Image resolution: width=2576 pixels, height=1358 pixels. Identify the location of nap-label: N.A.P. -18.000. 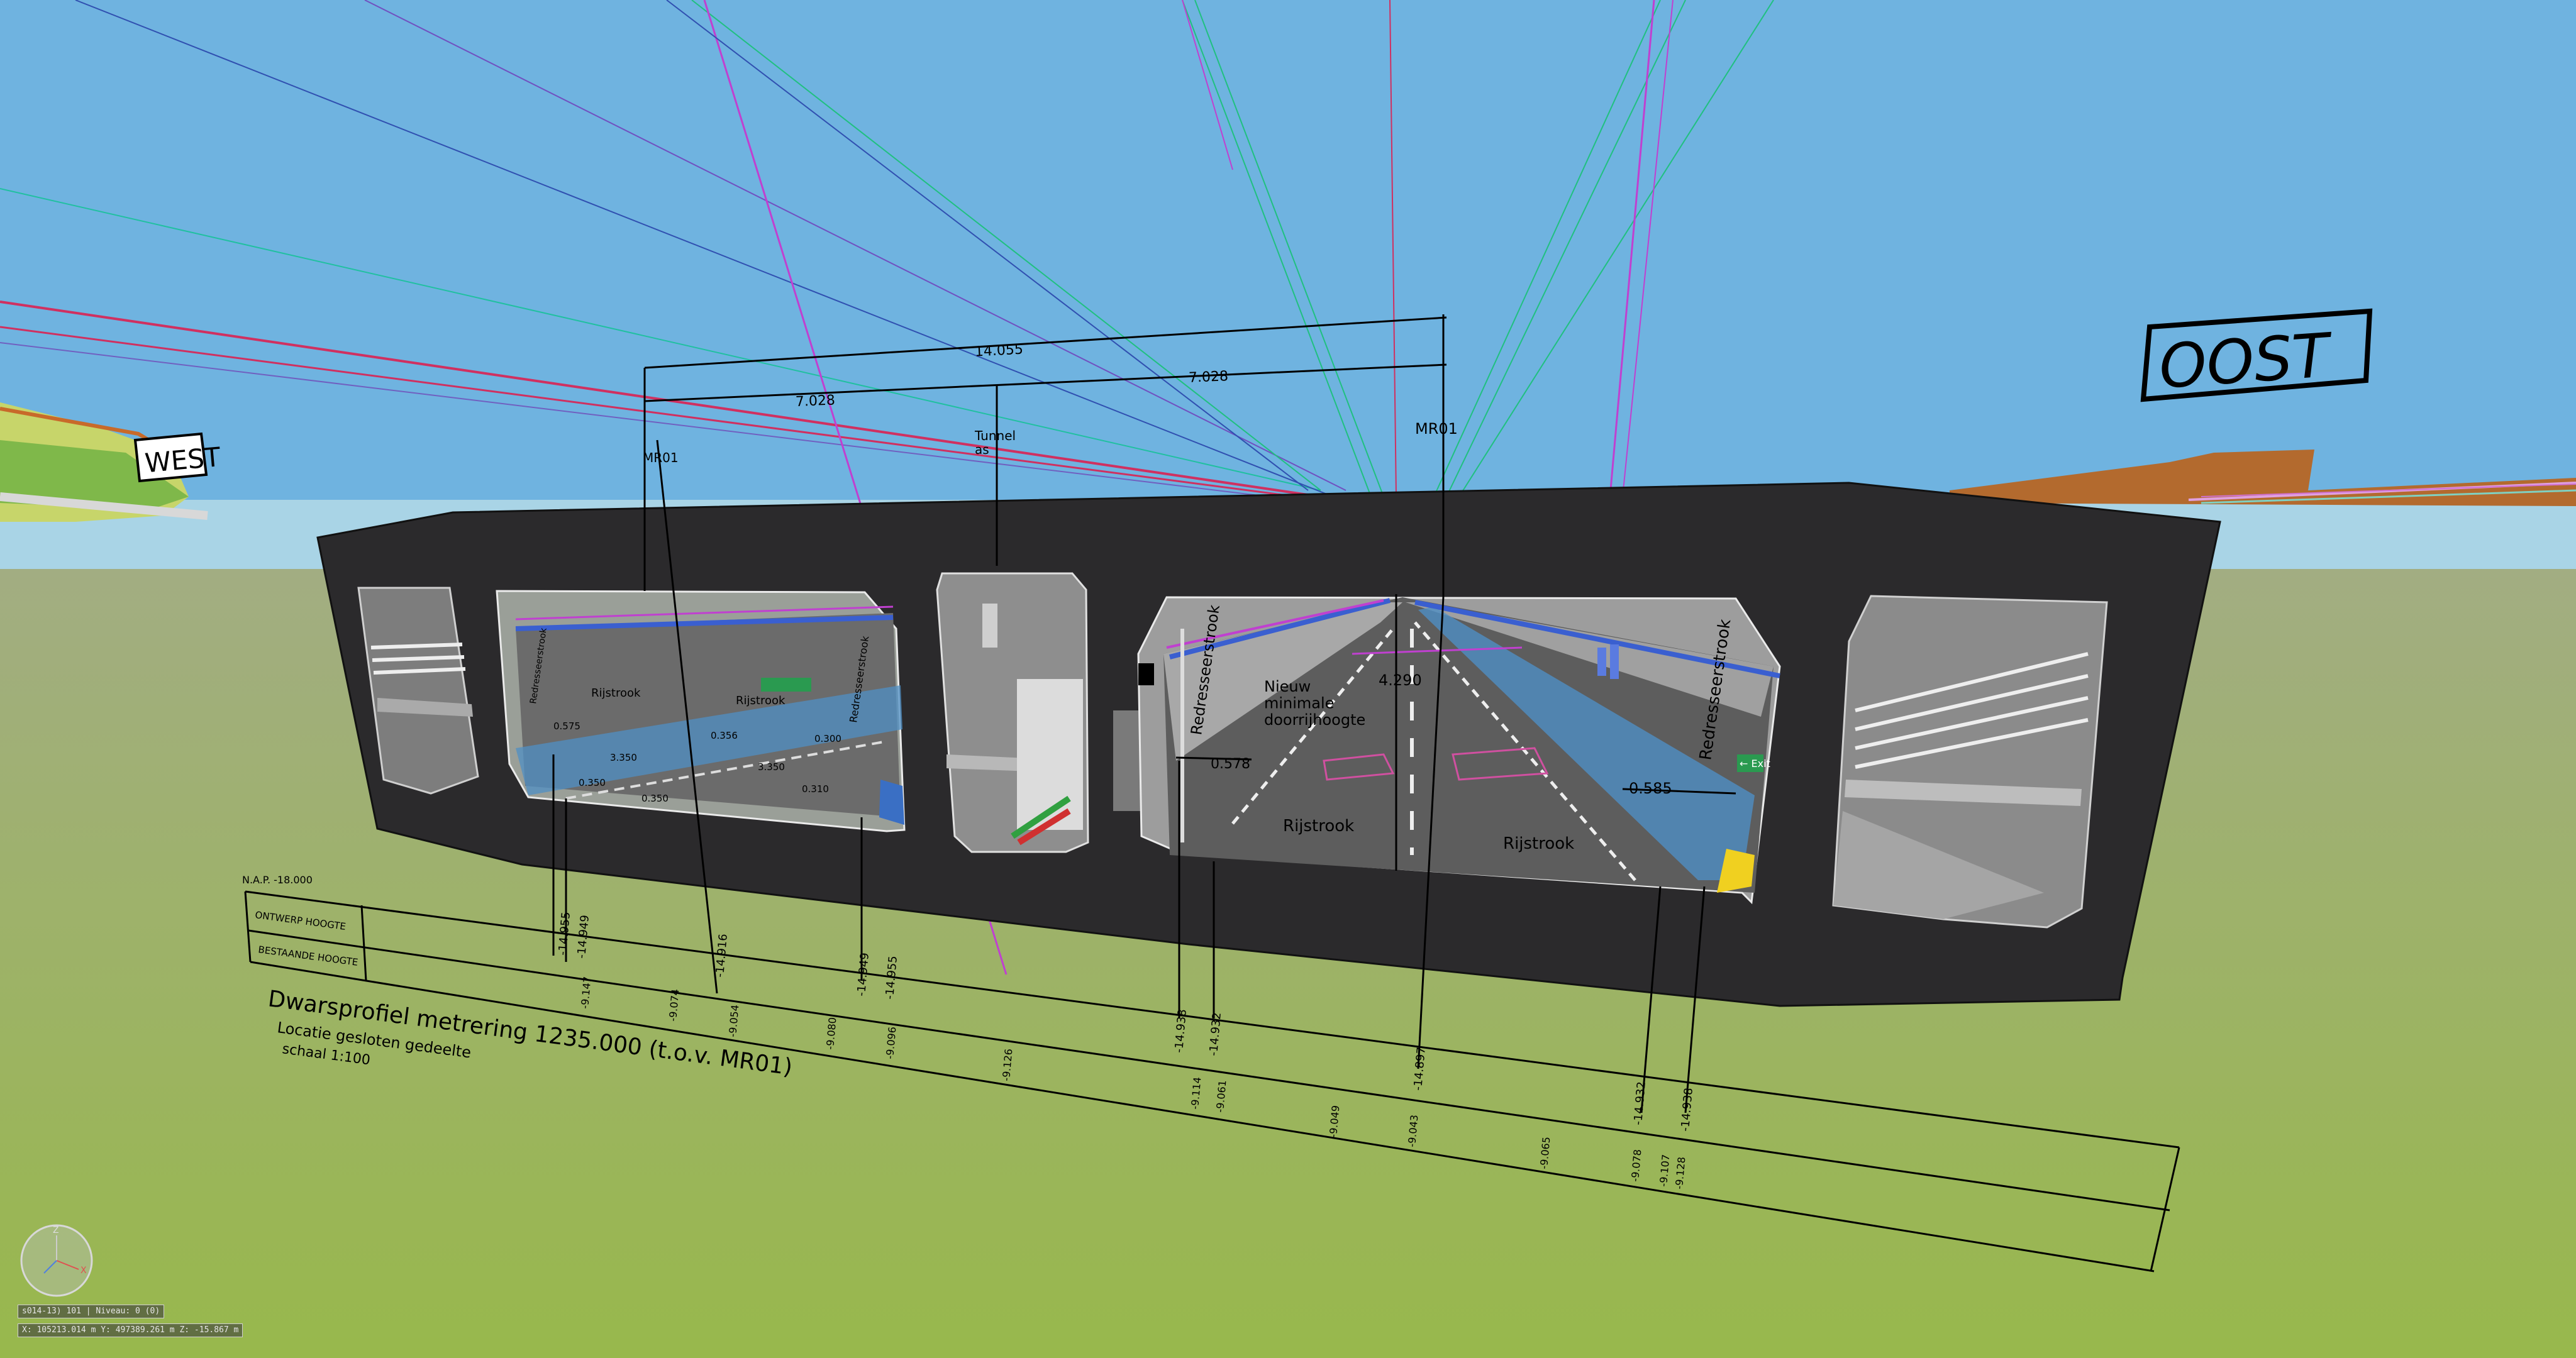
(277, 880).